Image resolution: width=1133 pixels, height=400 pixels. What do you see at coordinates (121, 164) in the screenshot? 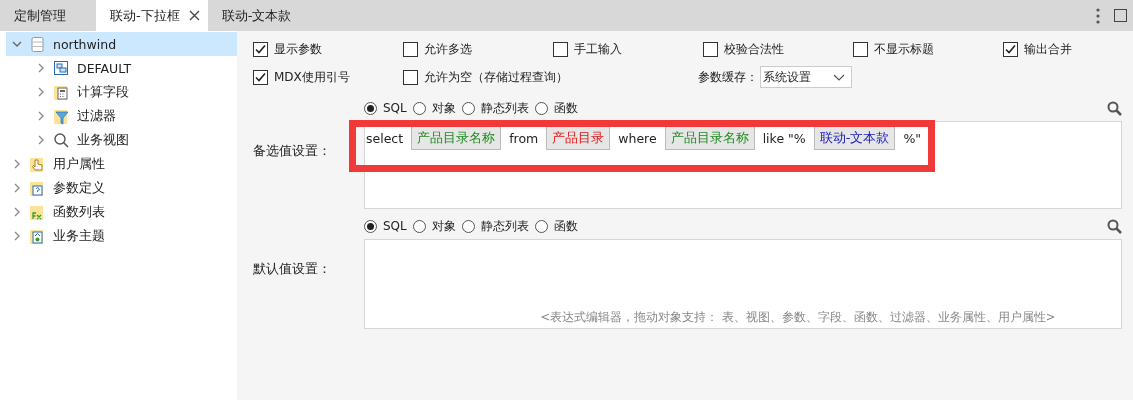
I see `tree-item: 用户属性` at bounding box center [121, 164].